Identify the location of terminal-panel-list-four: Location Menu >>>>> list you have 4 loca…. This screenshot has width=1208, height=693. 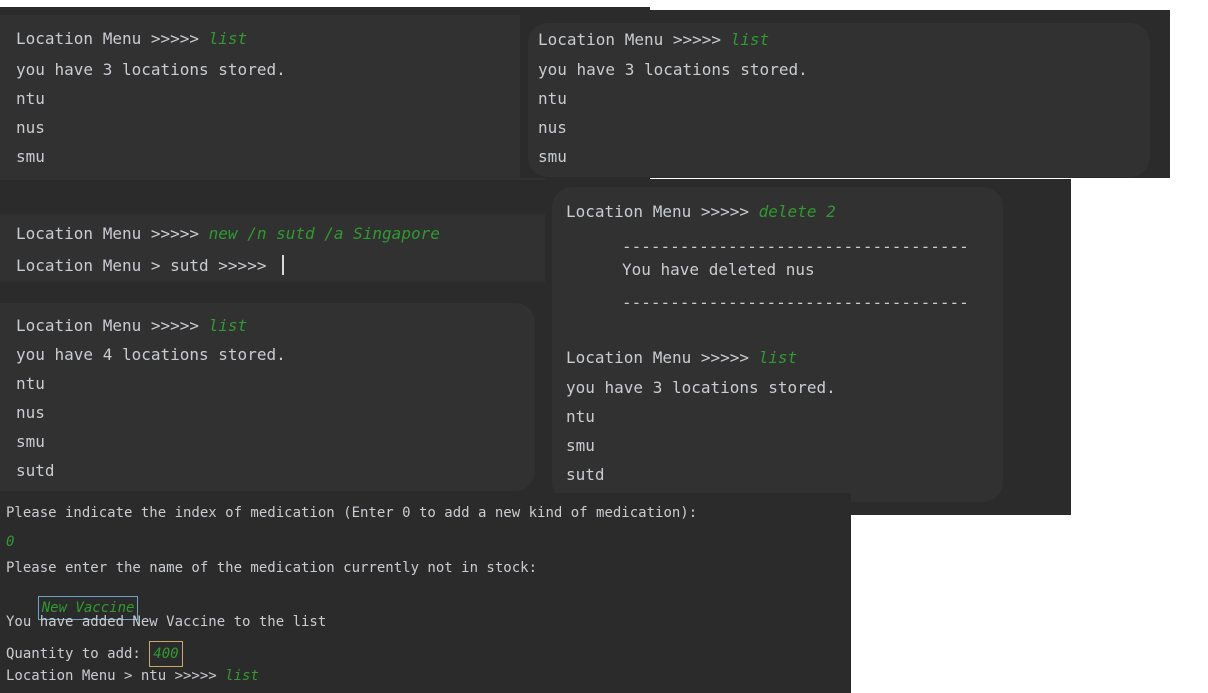
(267, 397).